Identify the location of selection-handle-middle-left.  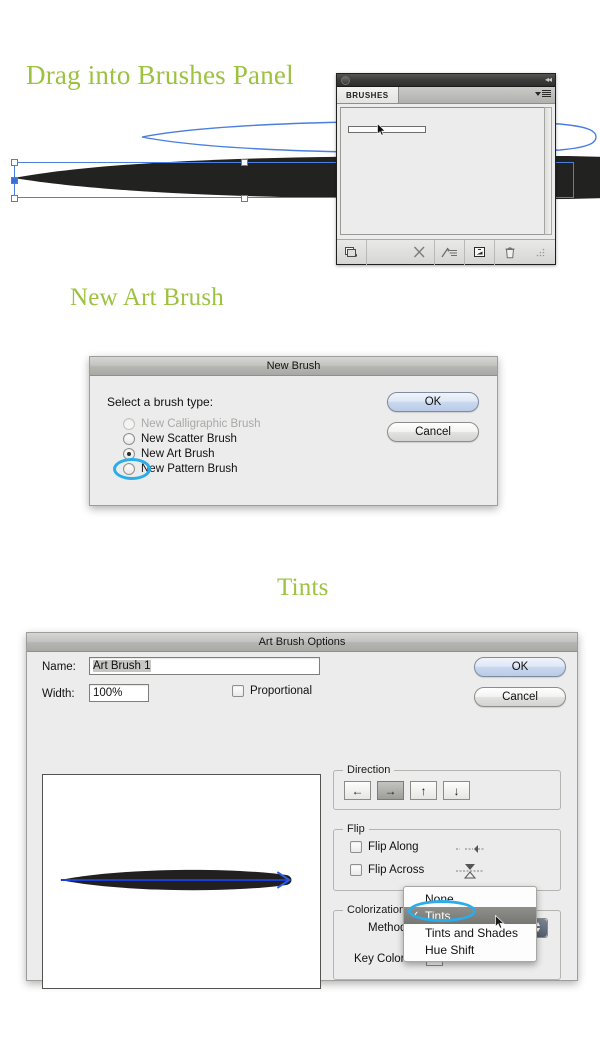
(14, 180).